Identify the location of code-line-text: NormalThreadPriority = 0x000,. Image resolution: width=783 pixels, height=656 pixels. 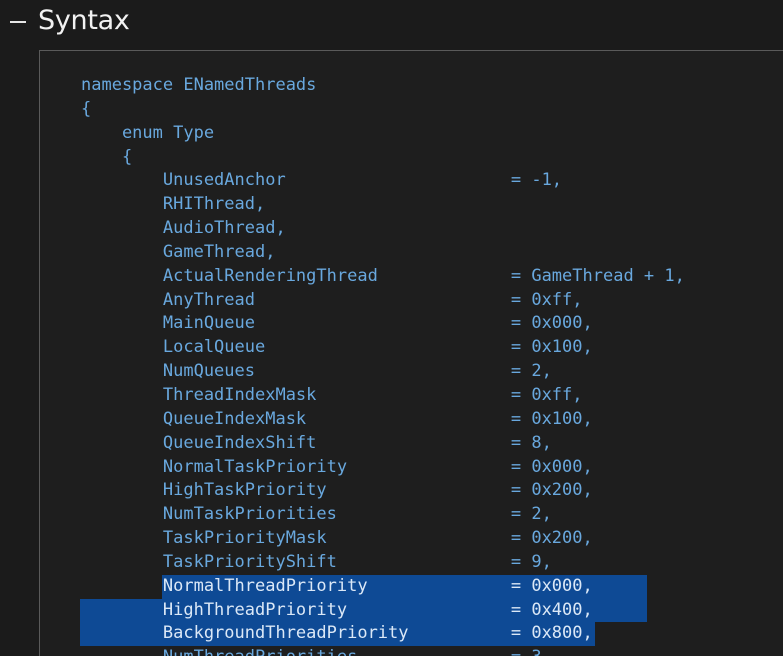
(337, 585).